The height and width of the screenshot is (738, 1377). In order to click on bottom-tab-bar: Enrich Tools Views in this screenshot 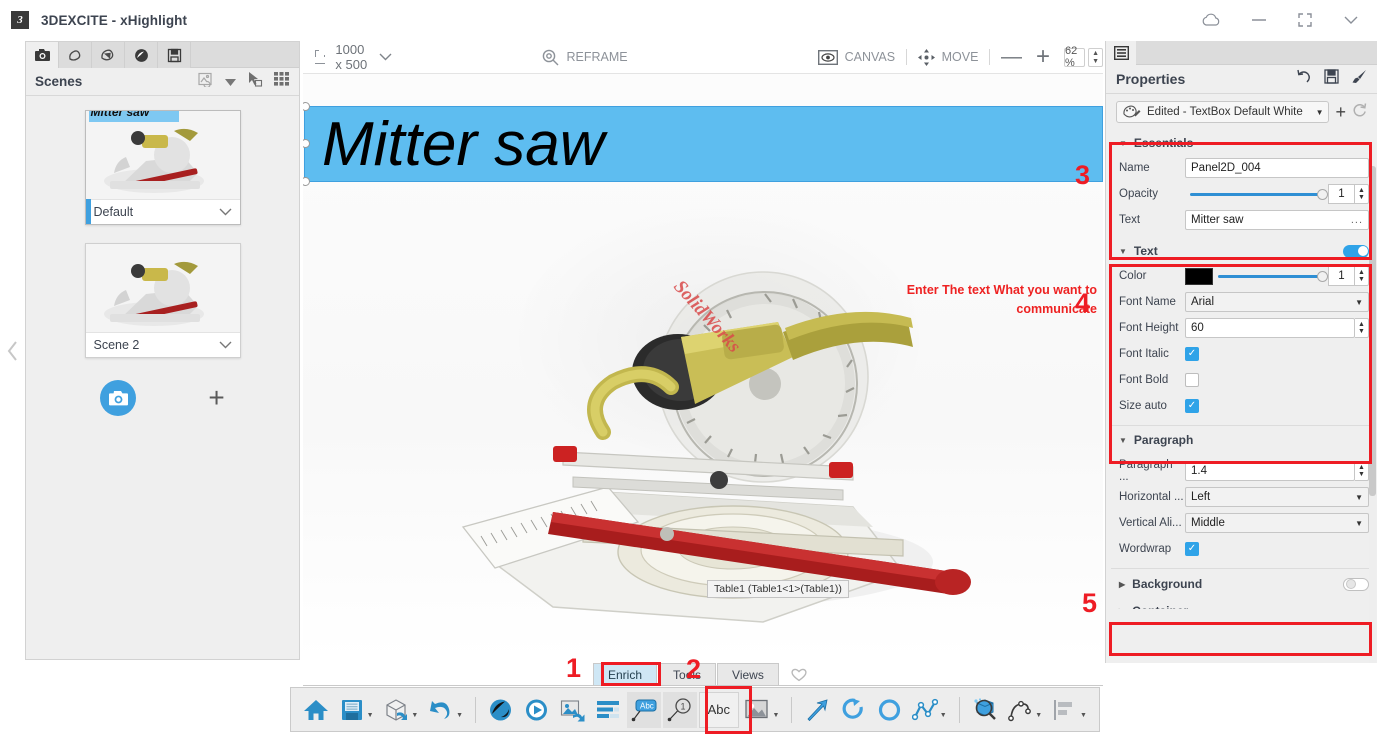, I will do `click(703, 674)`.